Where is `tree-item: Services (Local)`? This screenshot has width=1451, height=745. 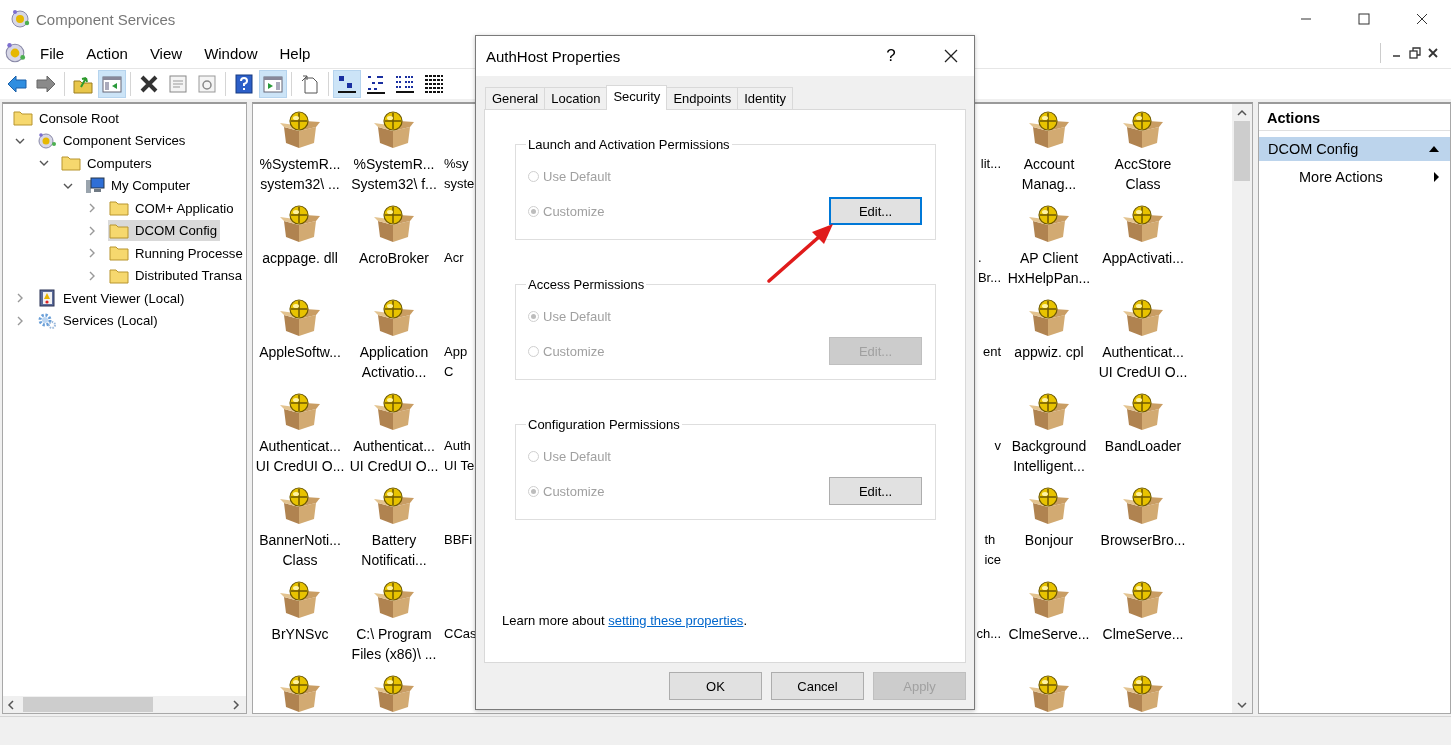
tree-item: Services (Local) is located at coordinates (98, 321).